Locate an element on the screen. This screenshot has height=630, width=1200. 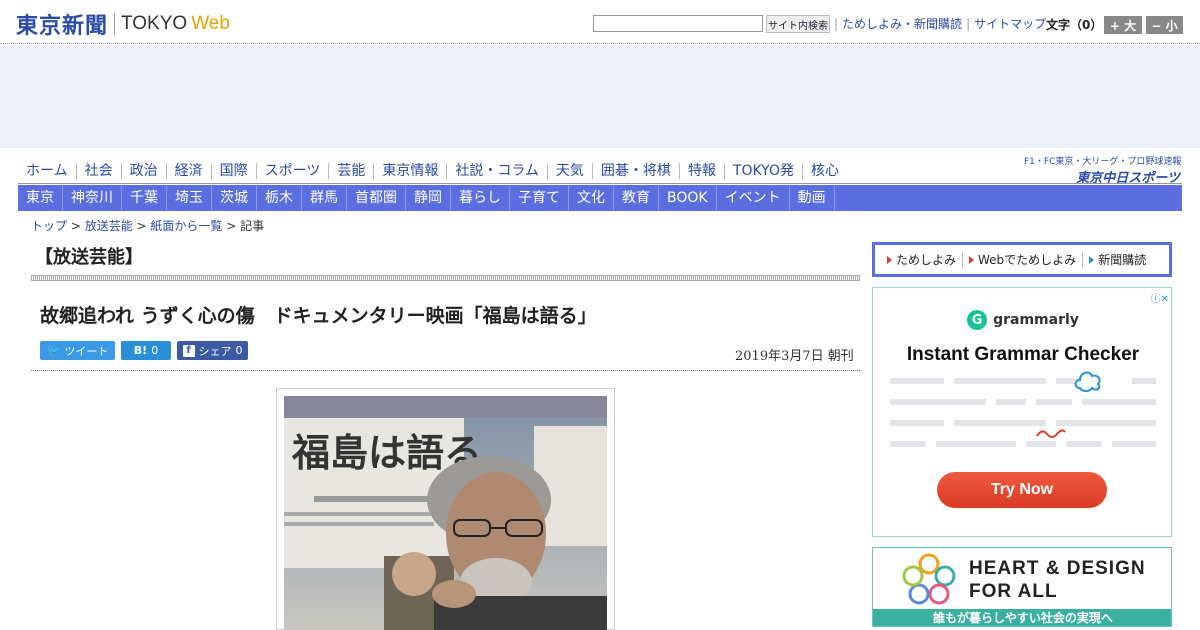
region-item-education: 教育 is located at coordinates (636, 198).